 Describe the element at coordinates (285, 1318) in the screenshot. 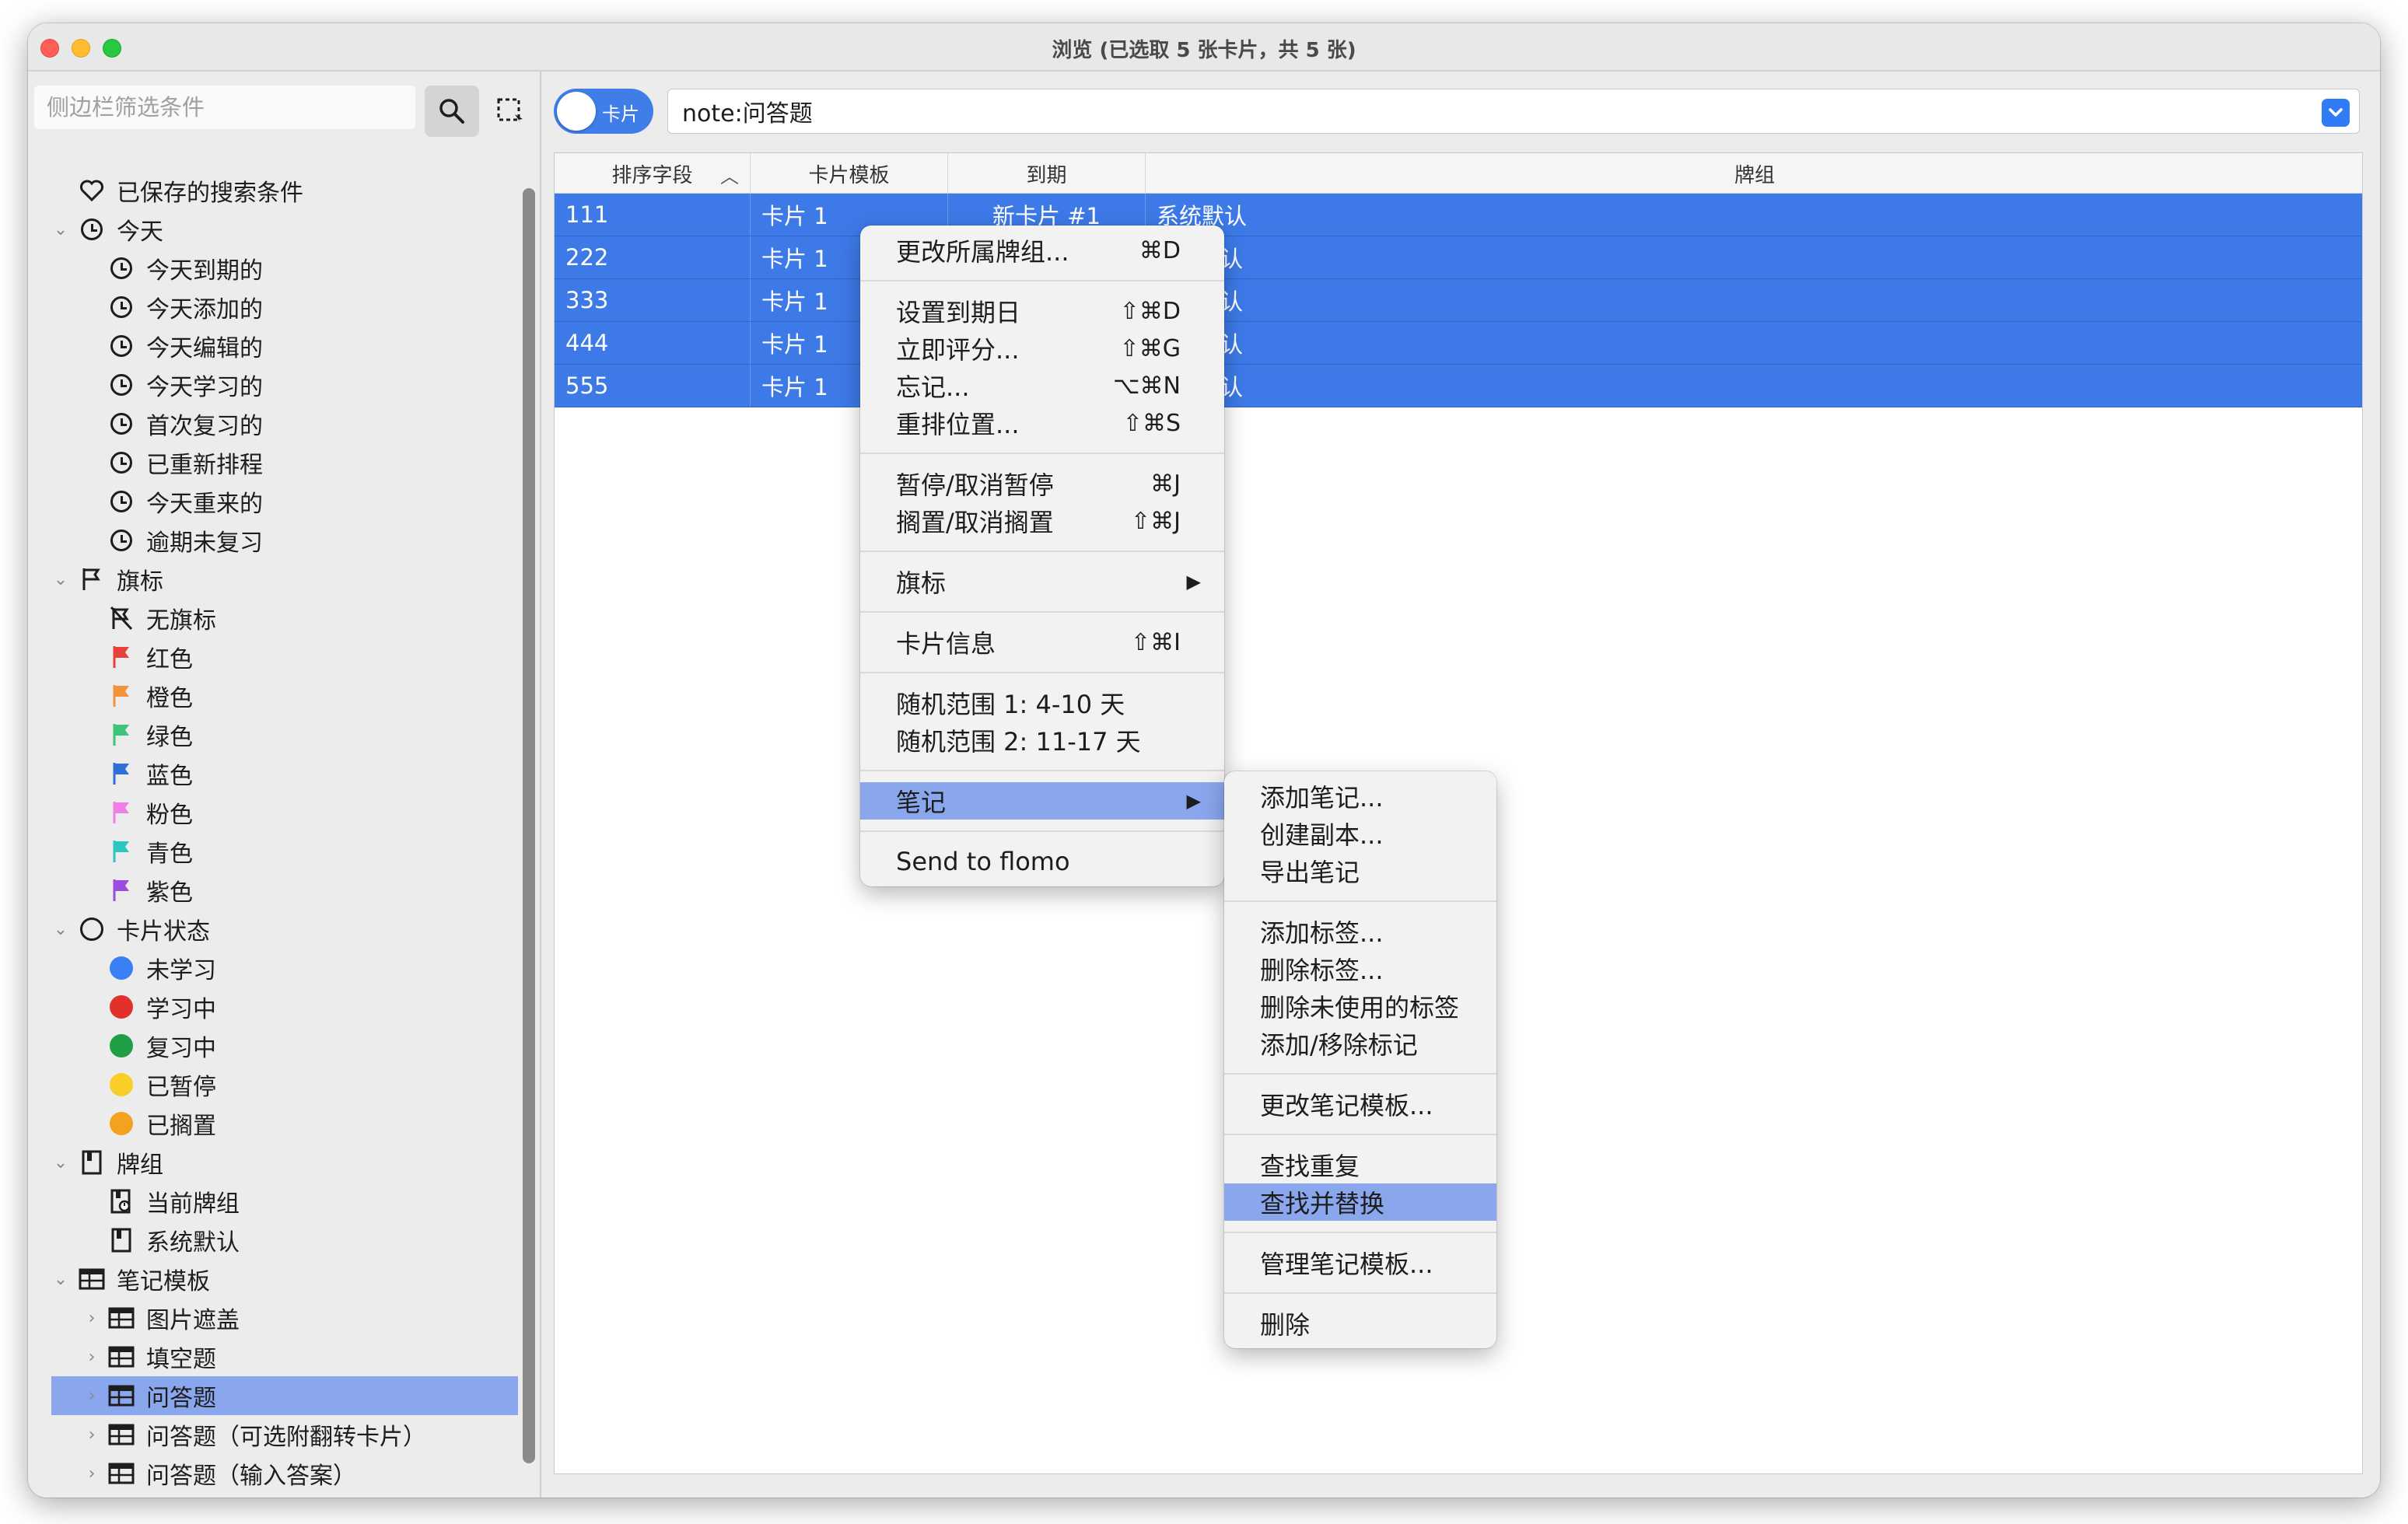

I see `sidebar-item-notetype-image-occlusion: › 图片遮盖` at that location.